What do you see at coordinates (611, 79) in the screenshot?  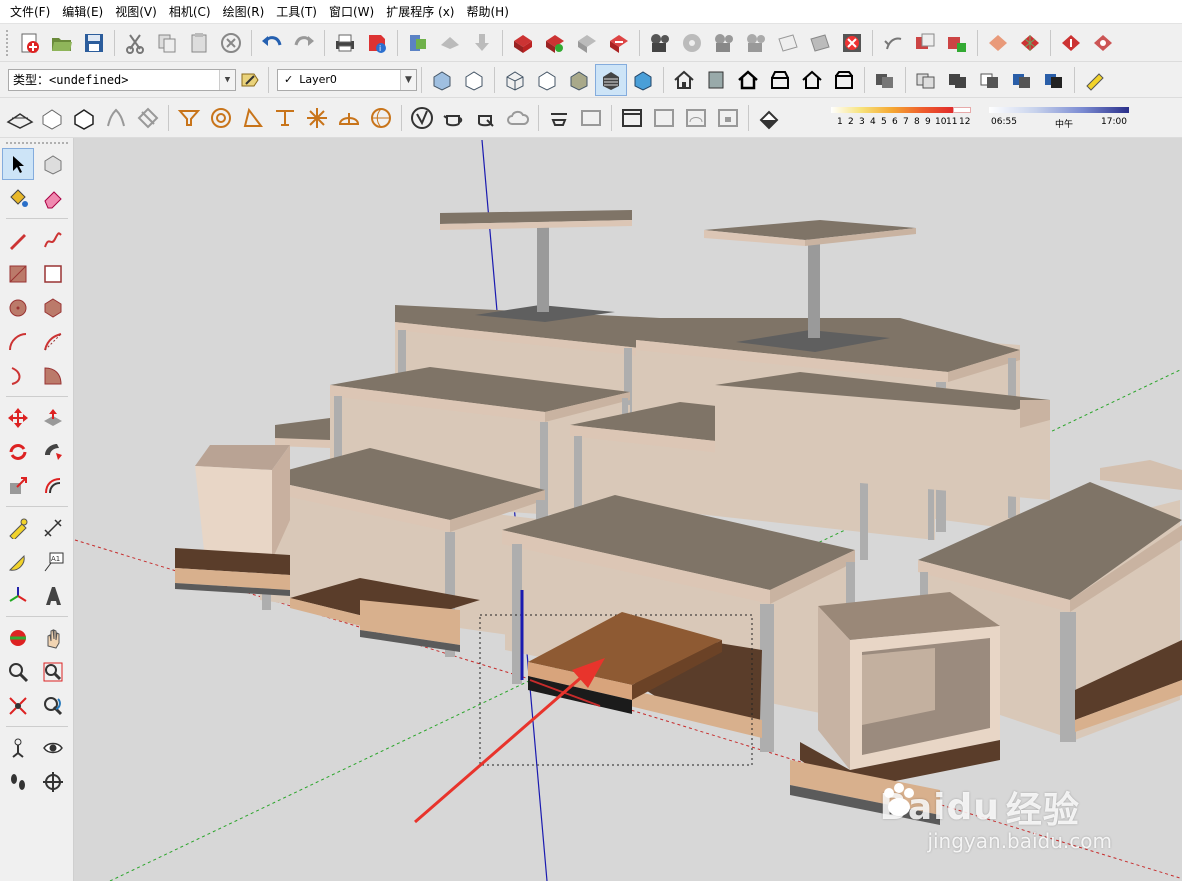 I see `style-shaded-textures-icon` at bounding box center [611, 79].